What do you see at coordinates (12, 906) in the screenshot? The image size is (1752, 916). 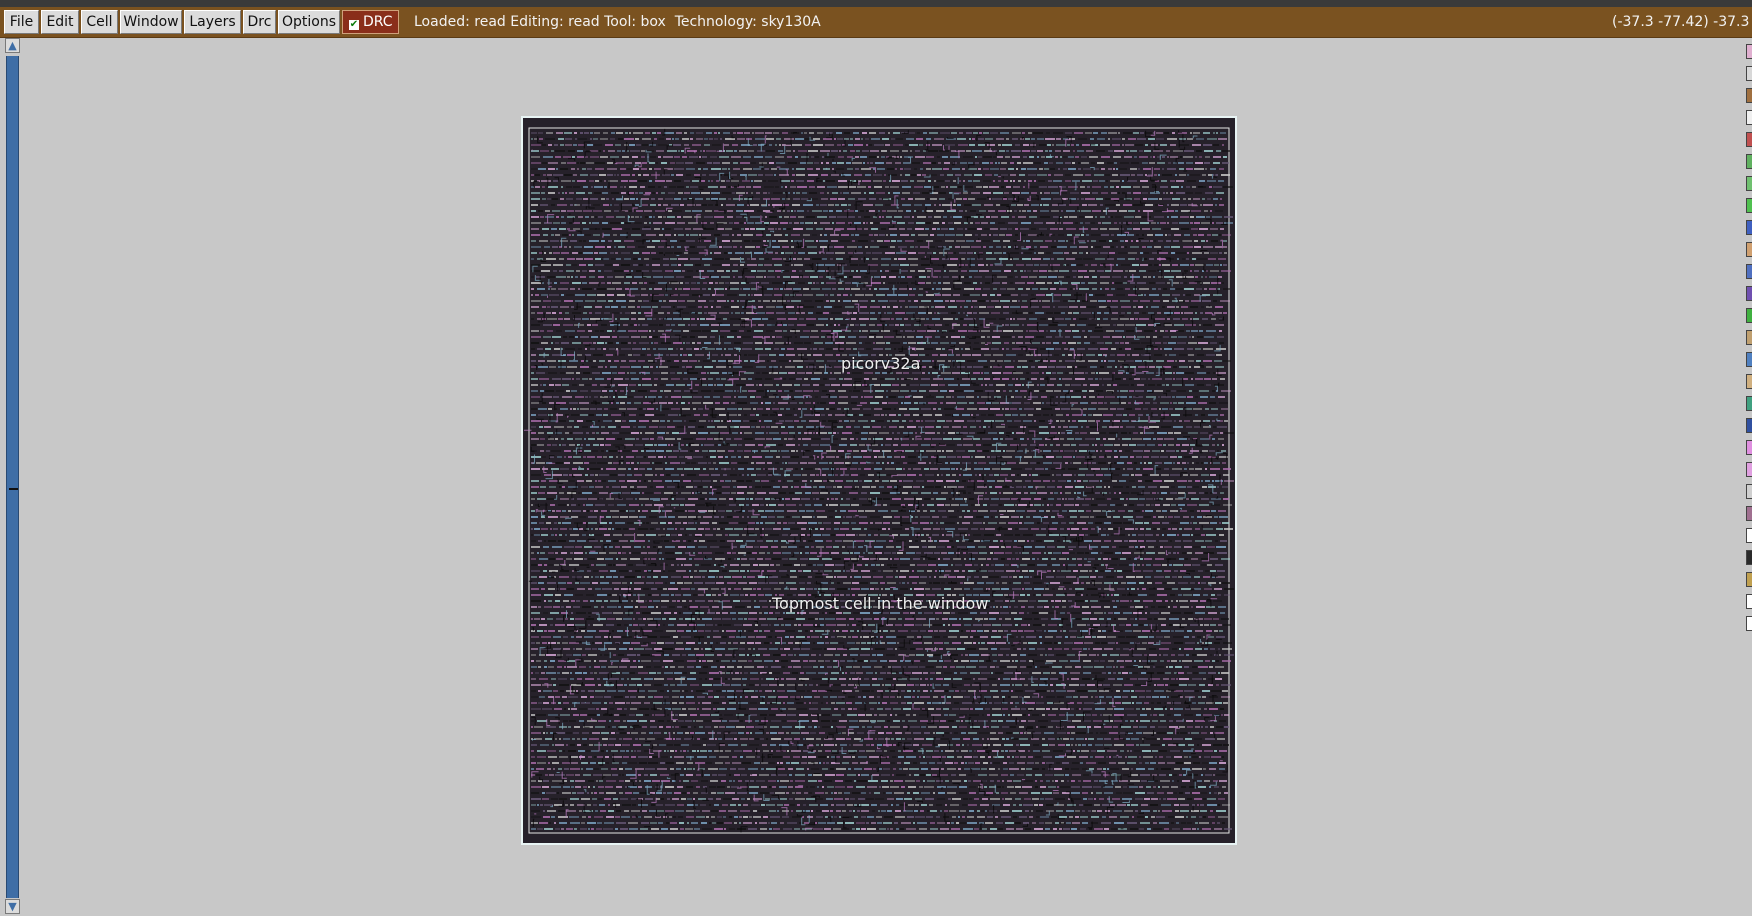 I see `scroll-down-arrow-icon: ▼` at bounding box center [12, 906].